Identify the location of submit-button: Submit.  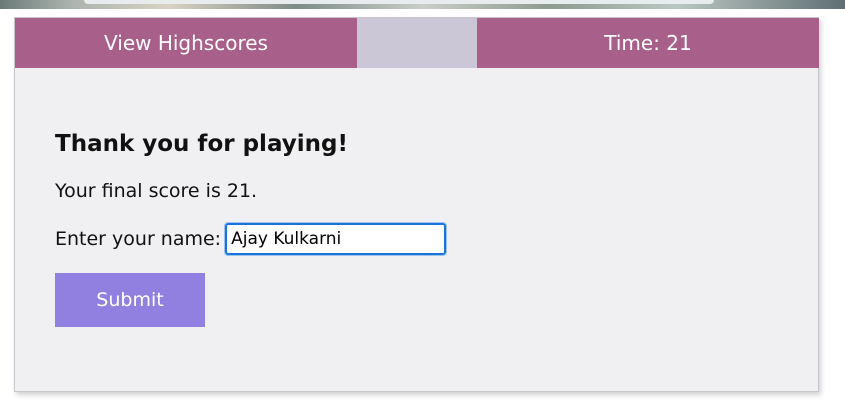
(130, 300).